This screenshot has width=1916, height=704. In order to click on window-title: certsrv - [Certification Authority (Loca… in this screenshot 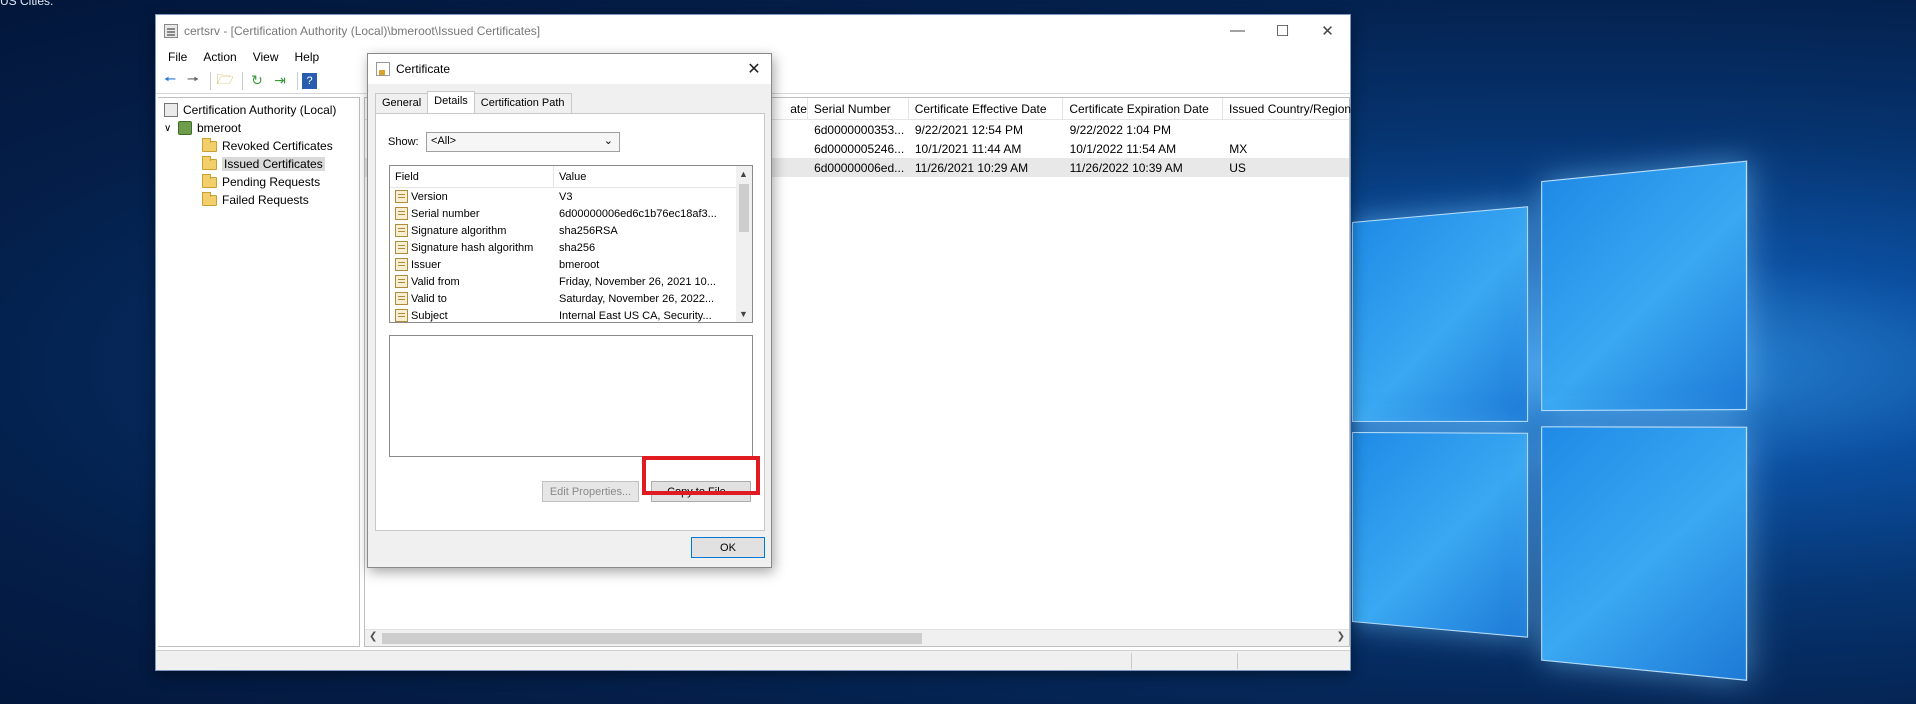, I will do `click(362, 31)`.